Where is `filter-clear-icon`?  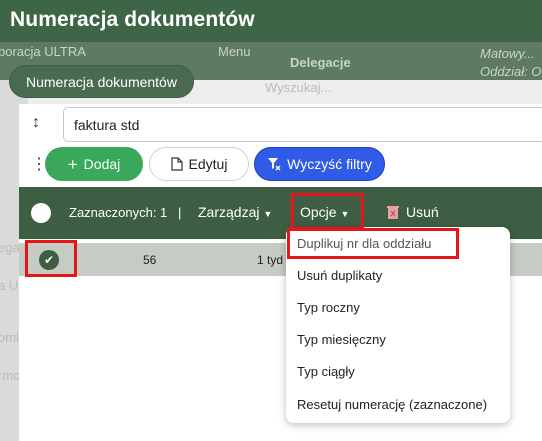
filter-clear-icon is located at coordinates (274, 164).